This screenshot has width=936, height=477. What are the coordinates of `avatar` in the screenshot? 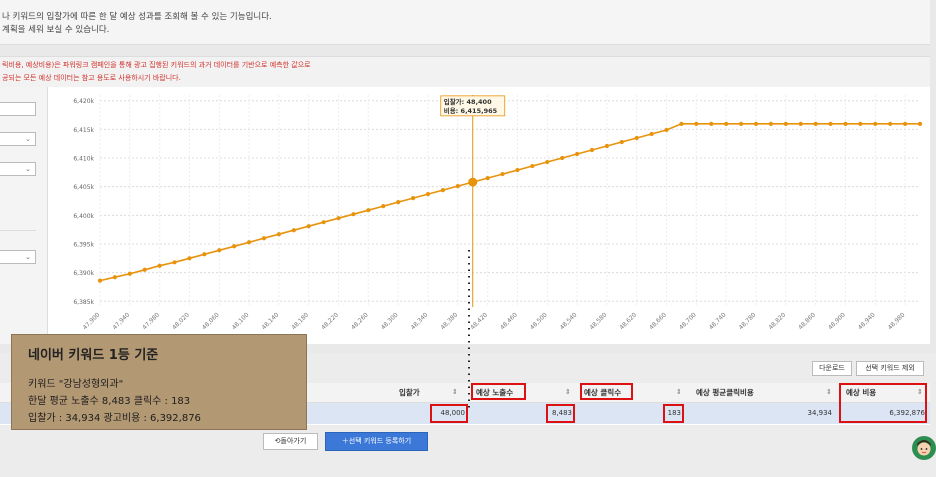 It's located at (924, 448).